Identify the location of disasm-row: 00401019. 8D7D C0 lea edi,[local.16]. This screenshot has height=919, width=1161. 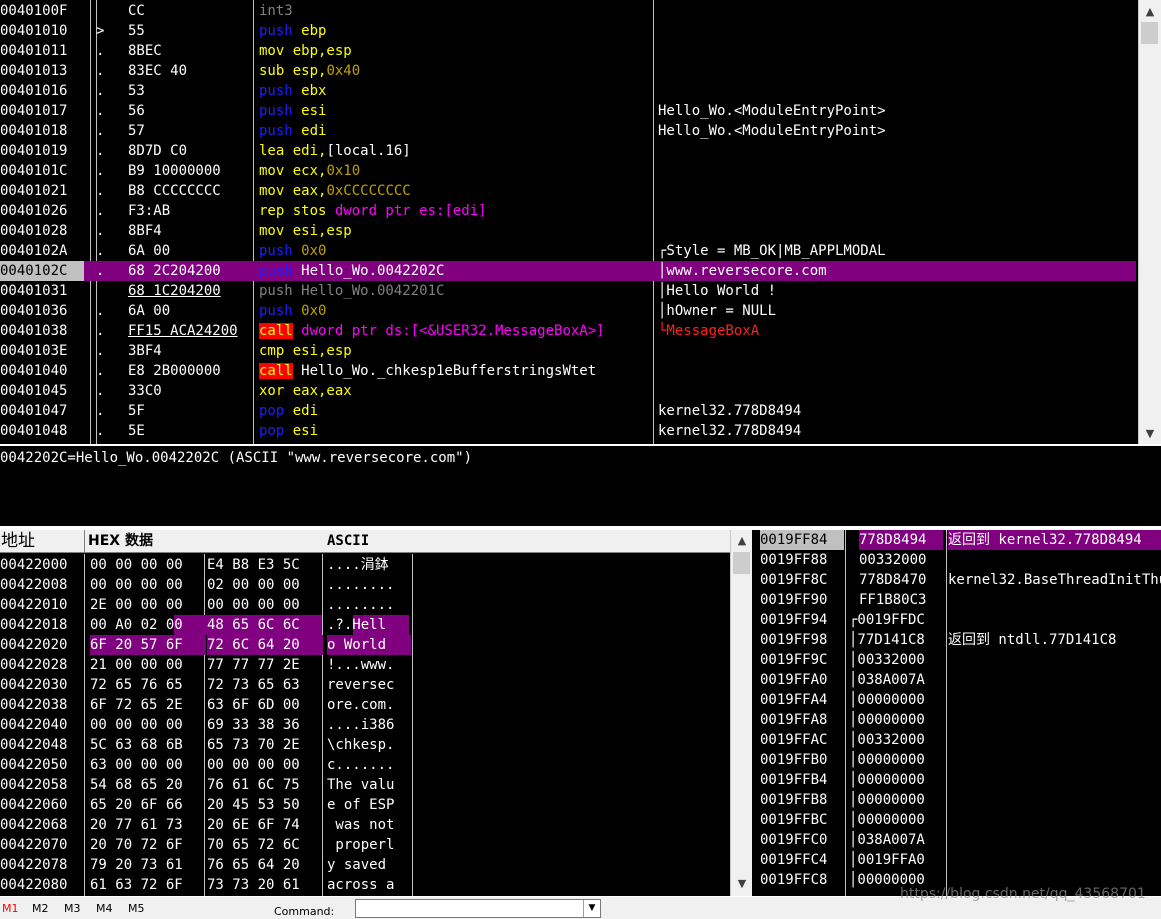
(568, 151).